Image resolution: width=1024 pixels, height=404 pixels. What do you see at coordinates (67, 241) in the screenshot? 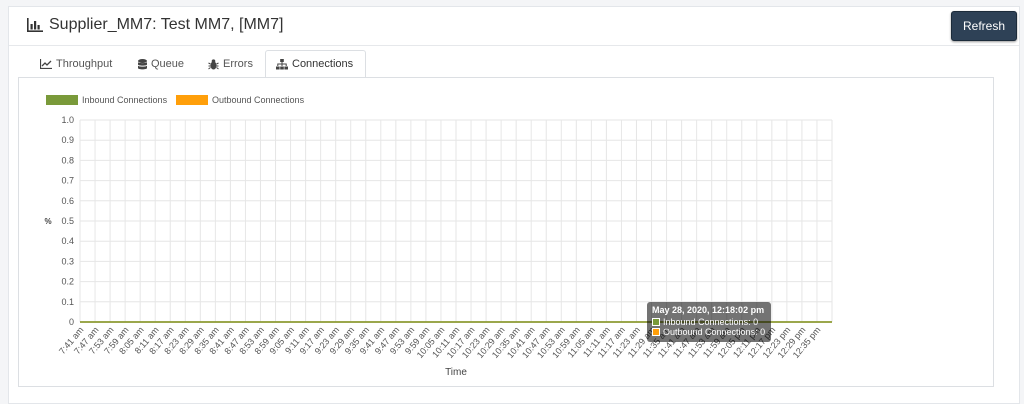
I see `y-tick-label: 0.4` at bounding box center [67, 241].